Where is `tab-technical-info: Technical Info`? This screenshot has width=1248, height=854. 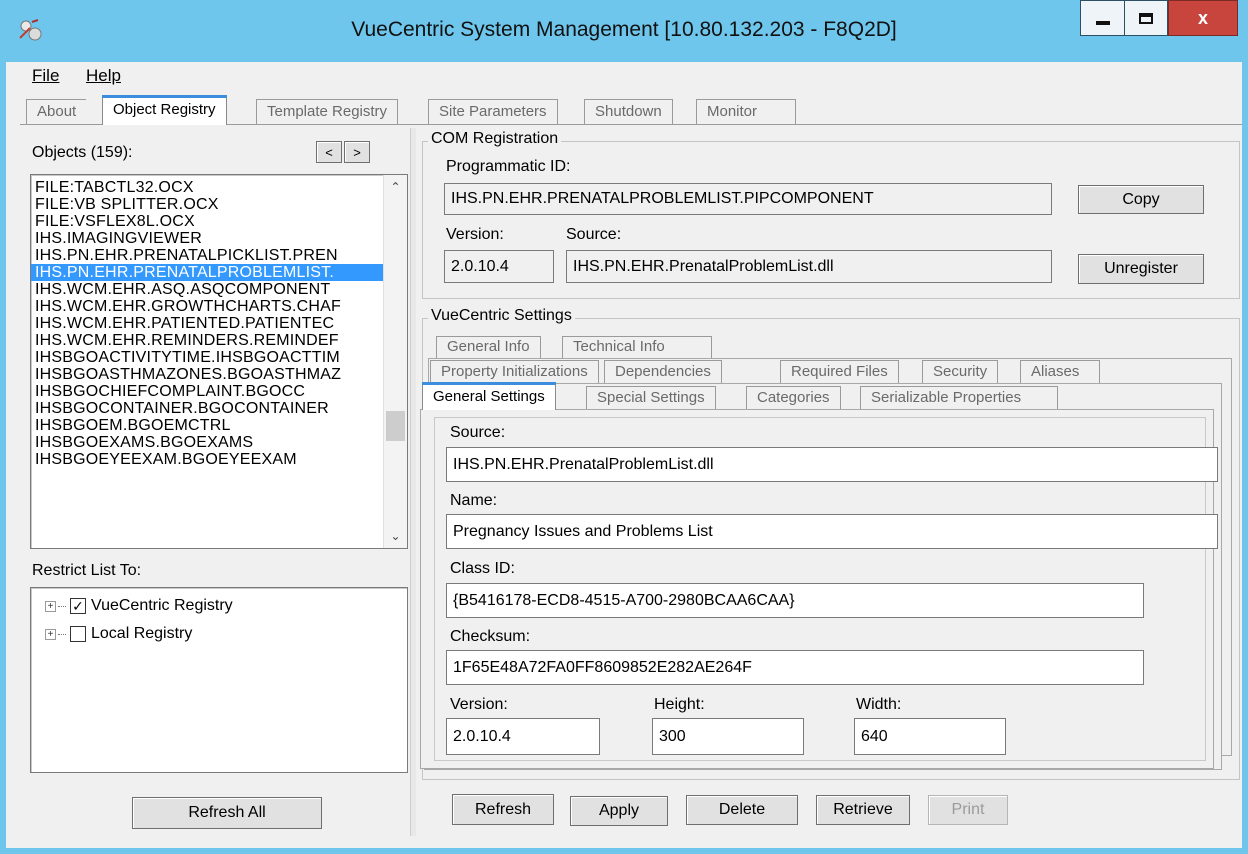 tab-technical-info: Technical Info is located at coordinates (637, 347).